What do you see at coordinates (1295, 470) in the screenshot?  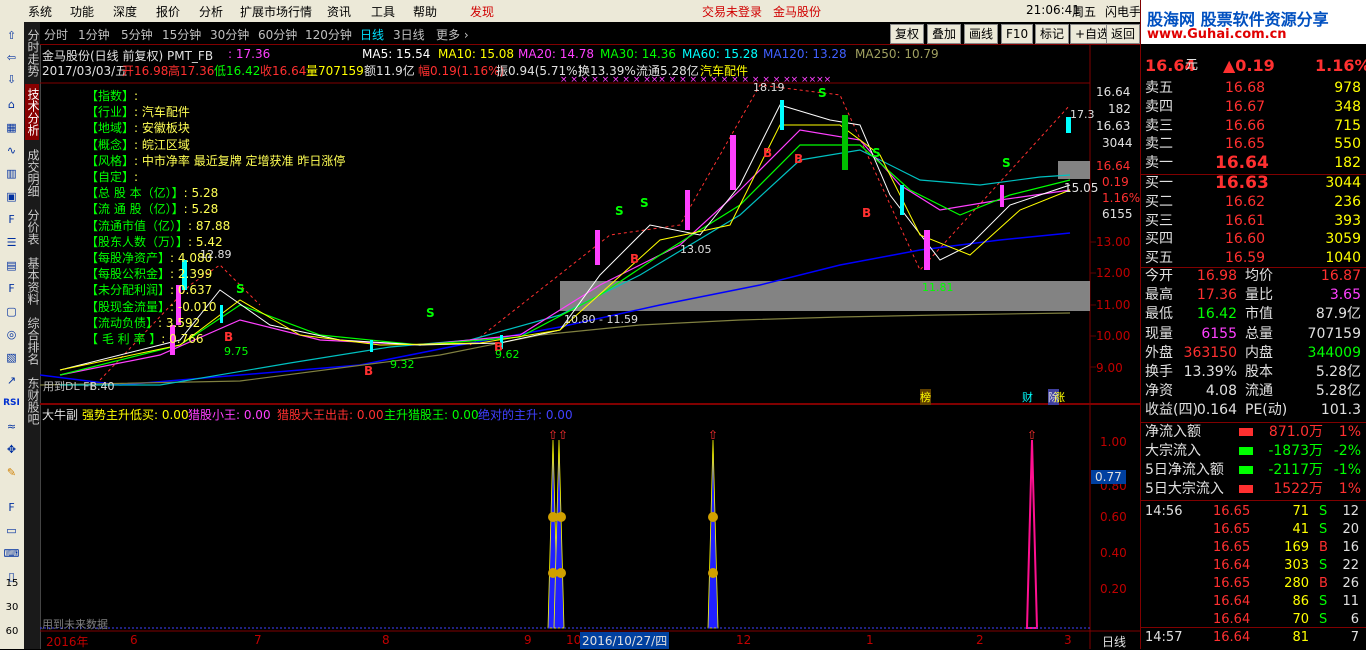 I see `flow-value: -2117万` at bounding box center [1295, 470].